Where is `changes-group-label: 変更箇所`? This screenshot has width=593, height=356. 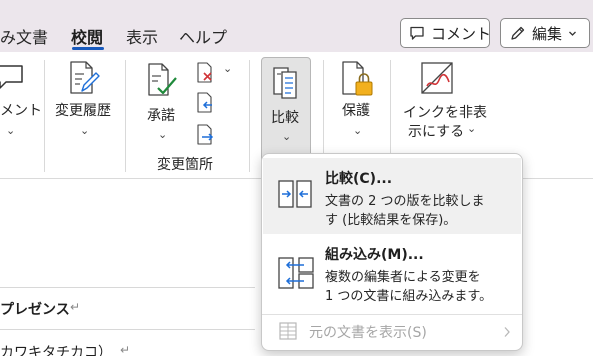 changes-group-label: 変更箇所 is located at coordinates (185, 165).